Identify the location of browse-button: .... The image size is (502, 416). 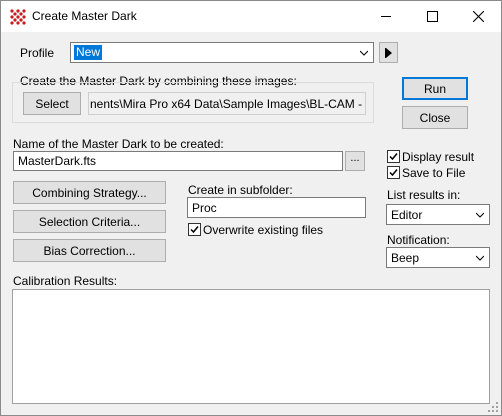
(355, 161).